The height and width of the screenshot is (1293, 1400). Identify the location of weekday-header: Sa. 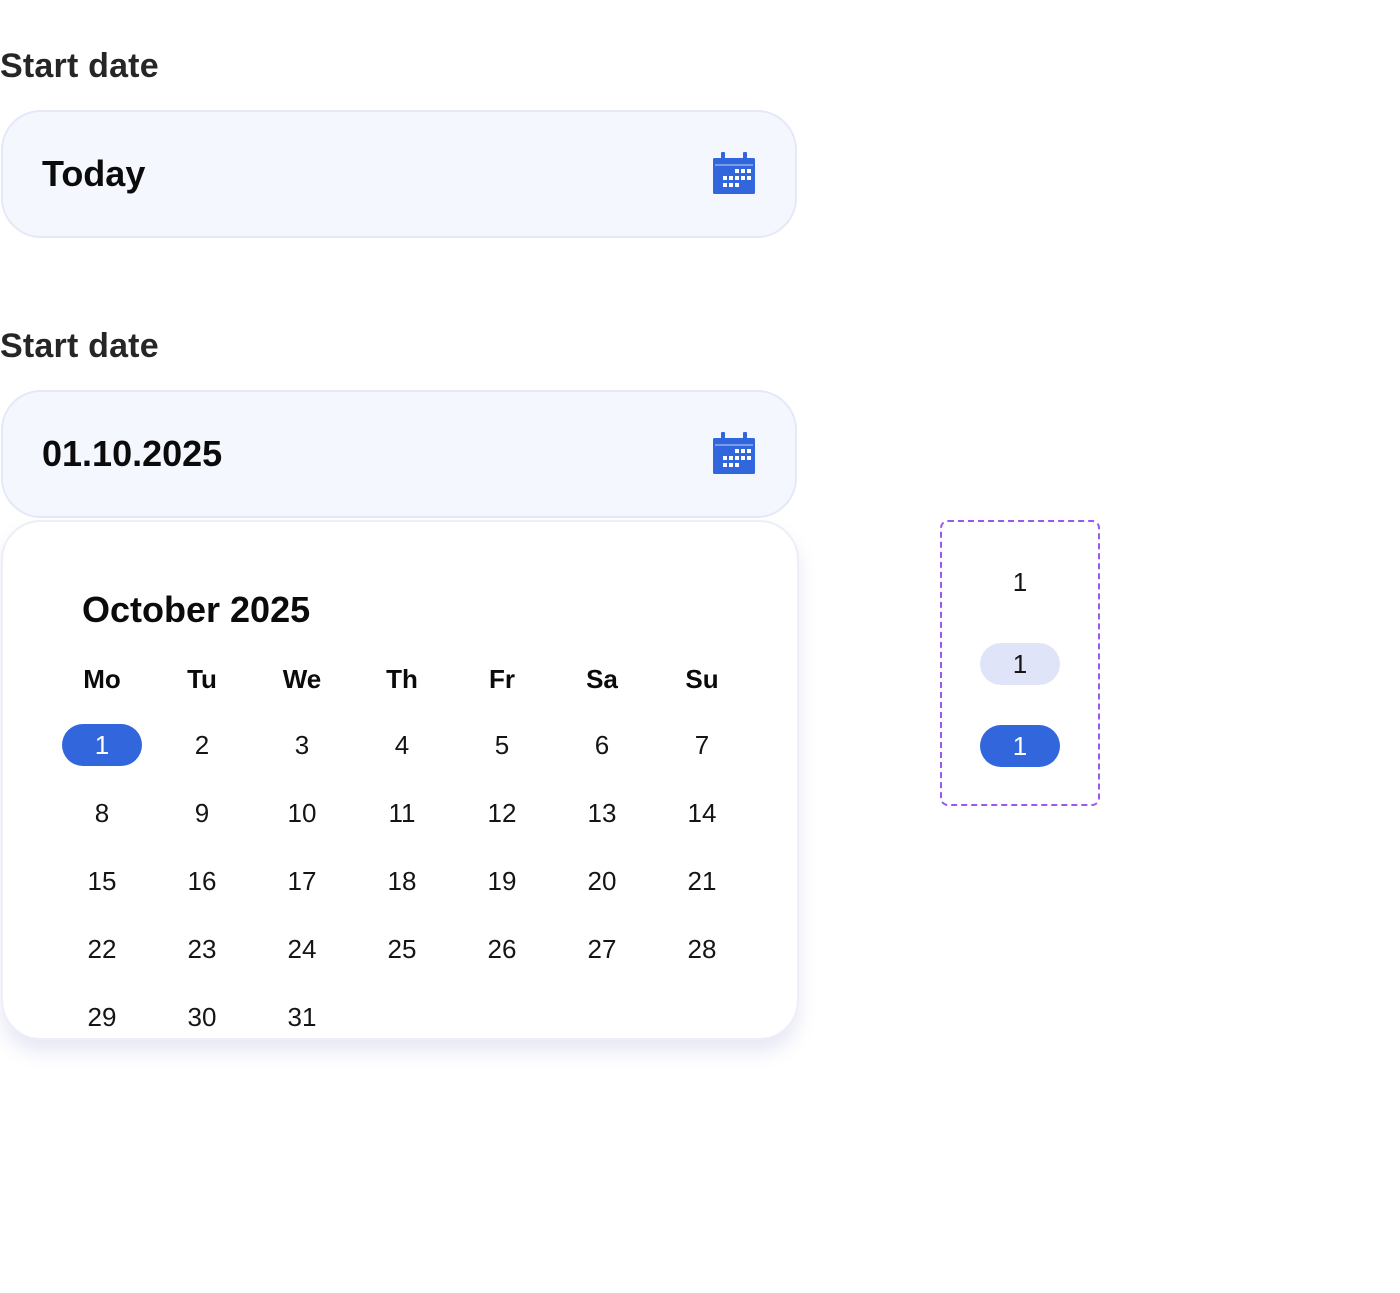
(602, 679).